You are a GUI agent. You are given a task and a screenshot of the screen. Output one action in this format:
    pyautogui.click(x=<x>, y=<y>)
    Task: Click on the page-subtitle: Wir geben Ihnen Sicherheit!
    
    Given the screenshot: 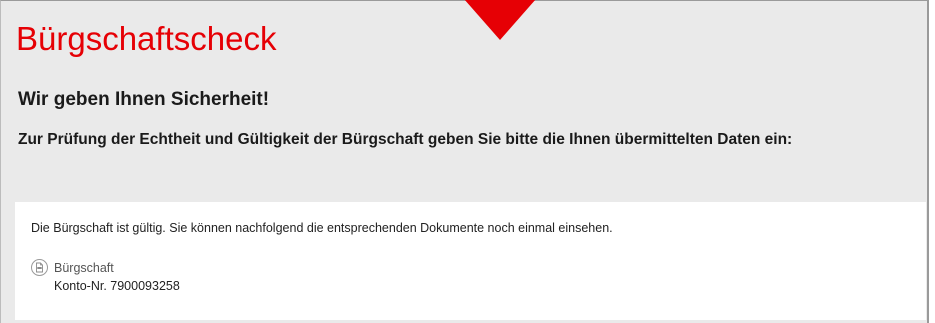 What is the action you would take?
    pyautogui.click(x=144, y=99)
    